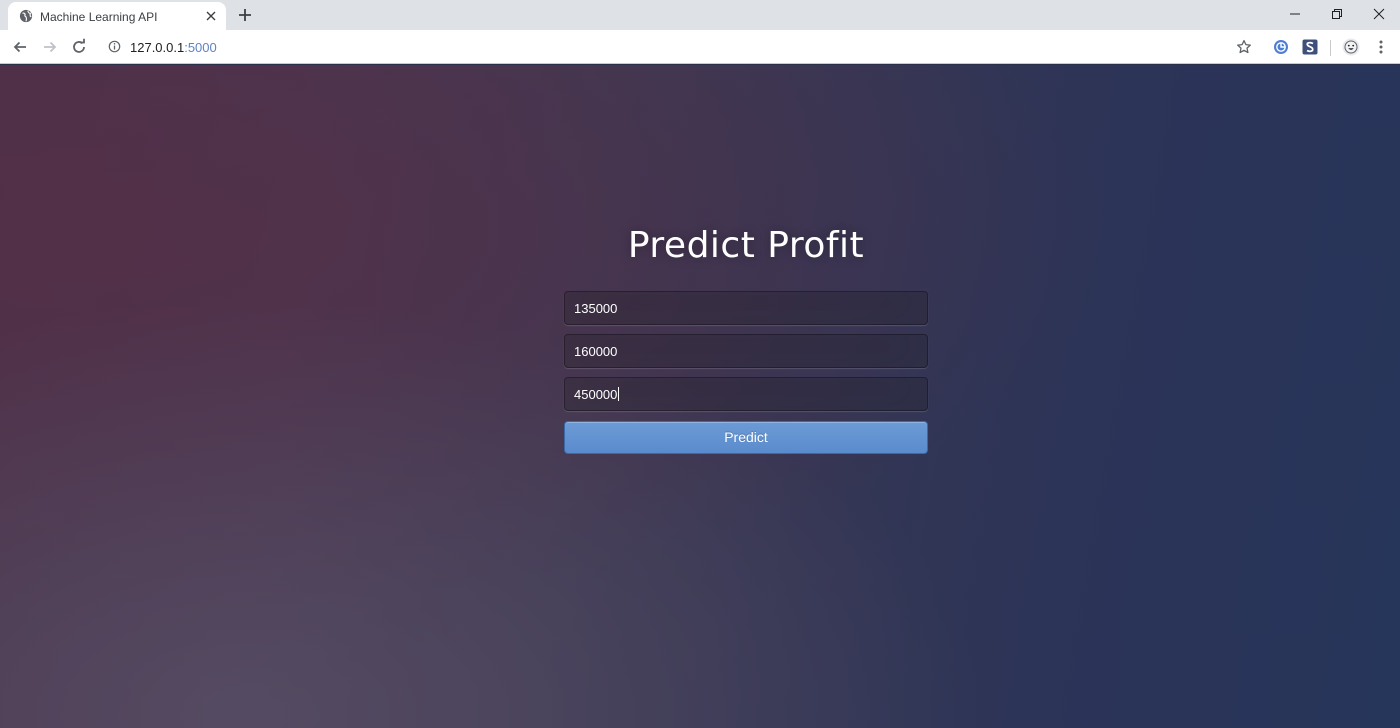  I want to click on info-icon, so click(114, 46).